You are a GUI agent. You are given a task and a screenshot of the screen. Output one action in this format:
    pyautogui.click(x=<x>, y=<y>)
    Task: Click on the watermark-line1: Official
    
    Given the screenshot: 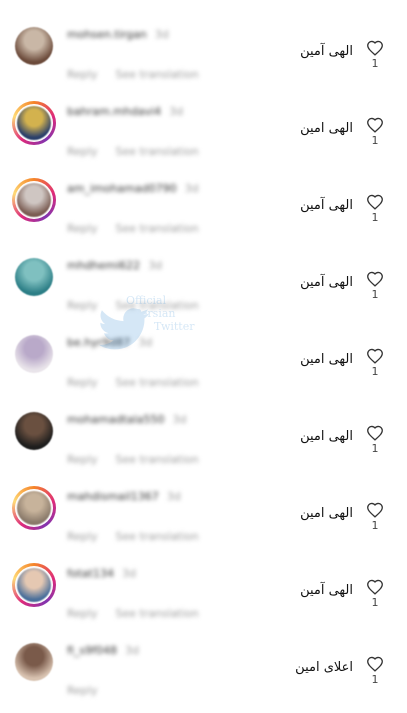 What is the action you would take?
    pyautogui.click(x=146, y=300)
    